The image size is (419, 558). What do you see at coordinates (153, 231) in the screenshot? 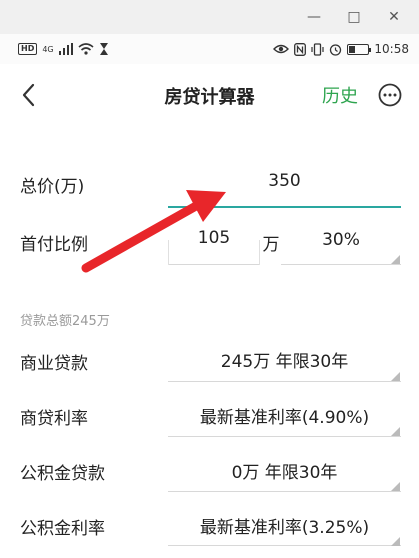
I see `red-arrow-annotation` at bounding box center [153, 231].